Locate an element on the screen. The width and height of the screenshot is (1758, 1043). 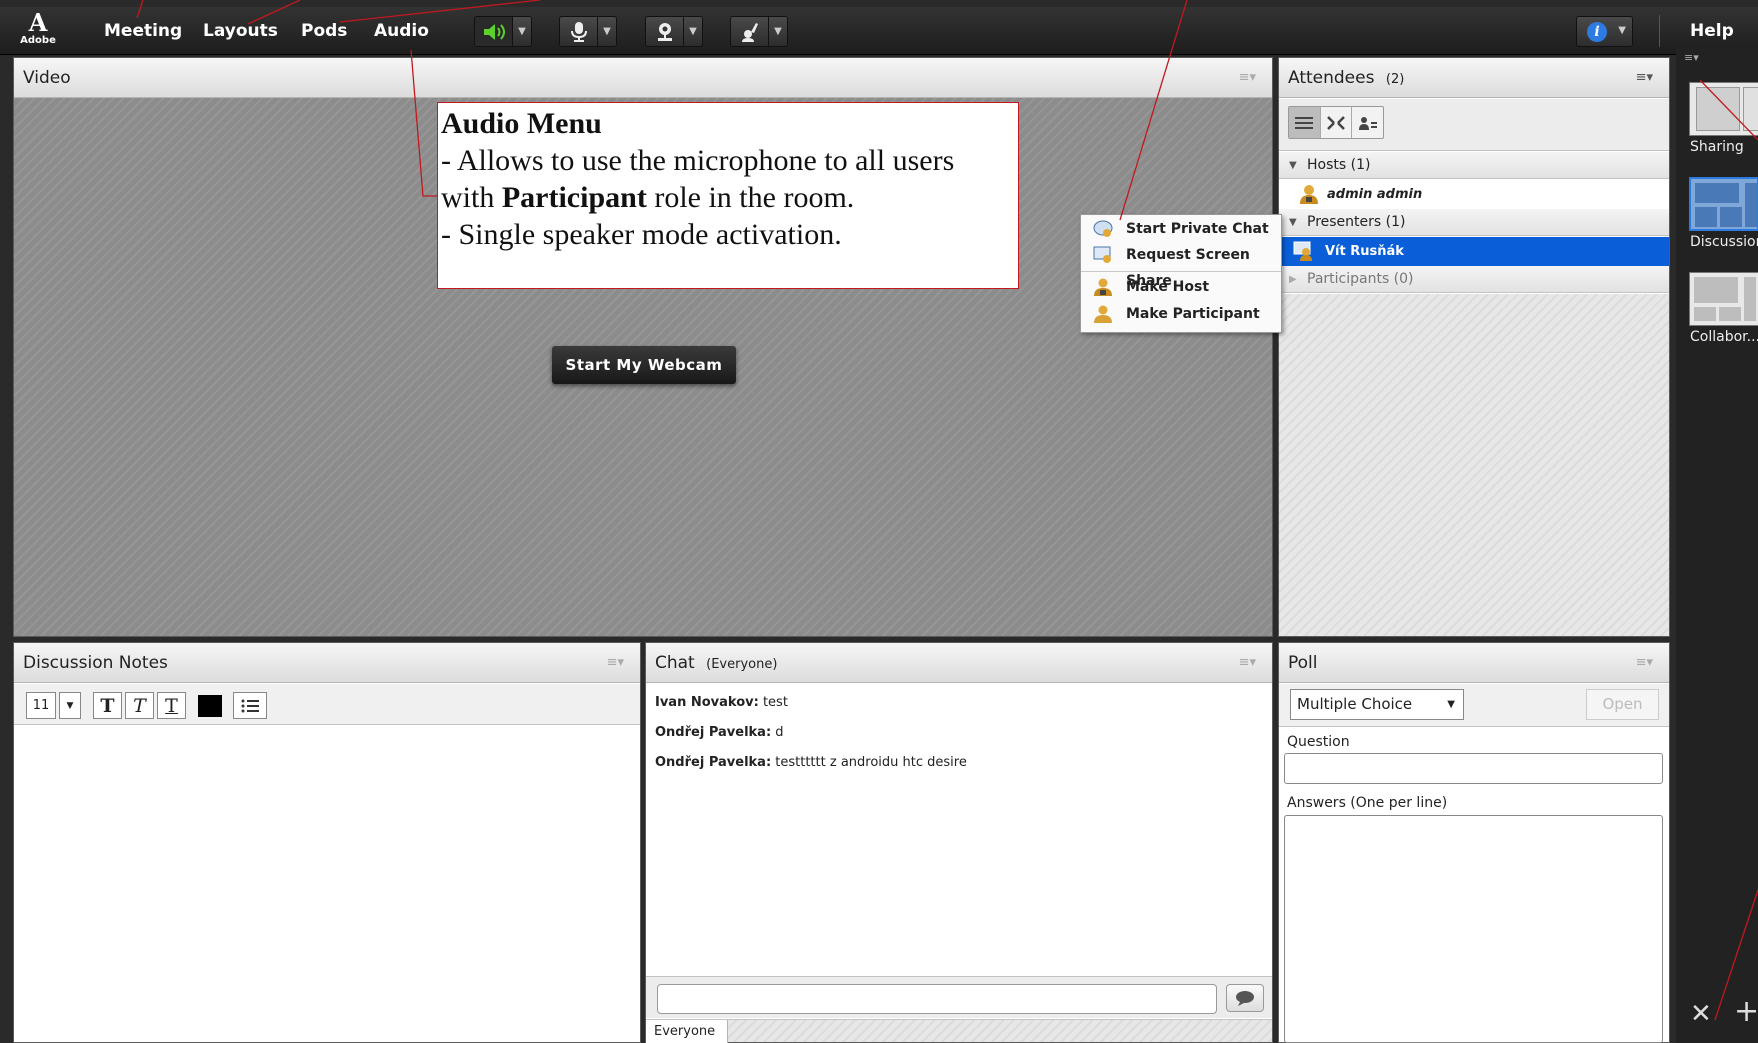
menu-item-start-private-chat: Start Private Chat is located at coordinates (1181, 229).